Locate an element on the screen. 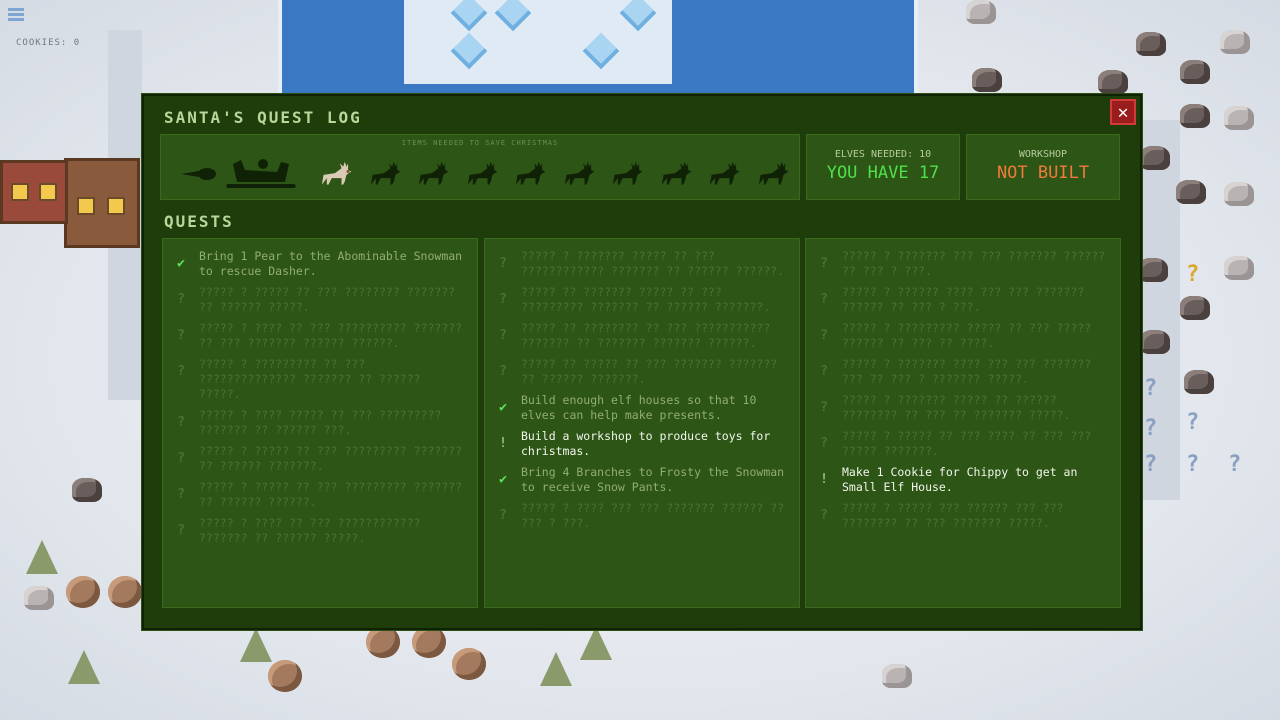  menu-icon is located at coordinates (16, 15).